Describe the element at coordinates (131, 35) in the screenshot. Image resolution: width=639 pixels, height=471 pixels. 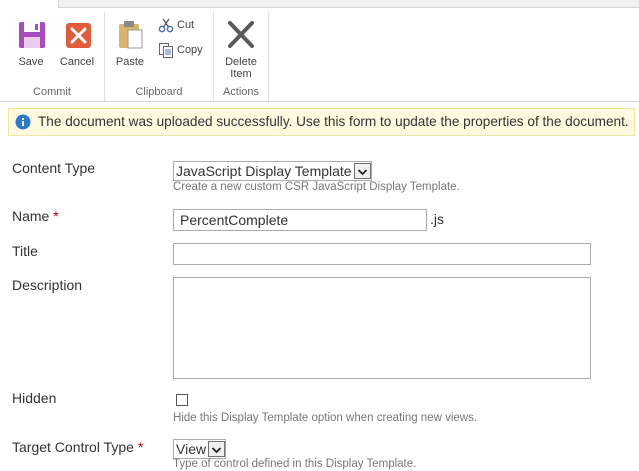
I see `paste-icon` at that location.